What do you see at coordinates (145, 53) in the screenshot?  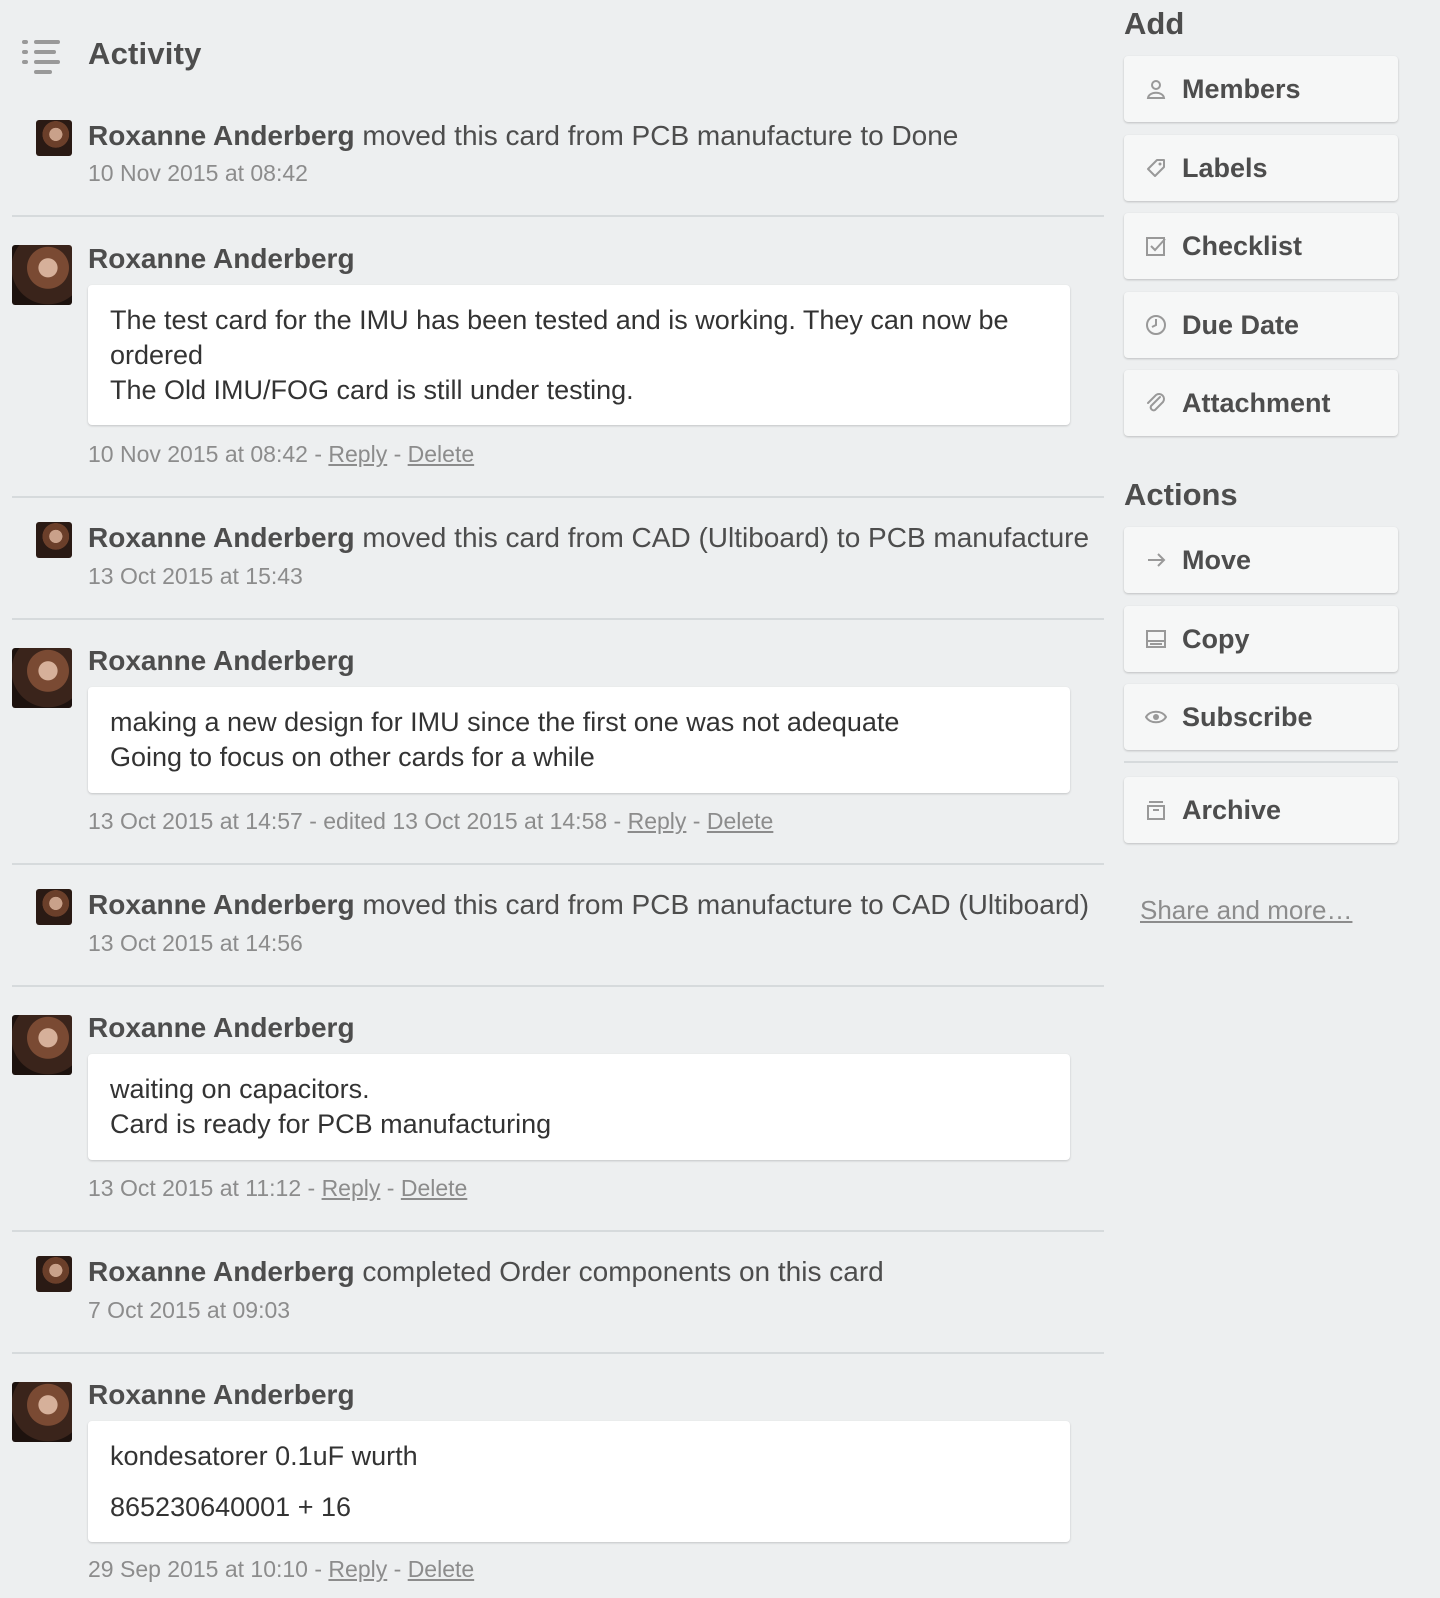 I see `activity-title: Activity` at bounding box center [145, 53].